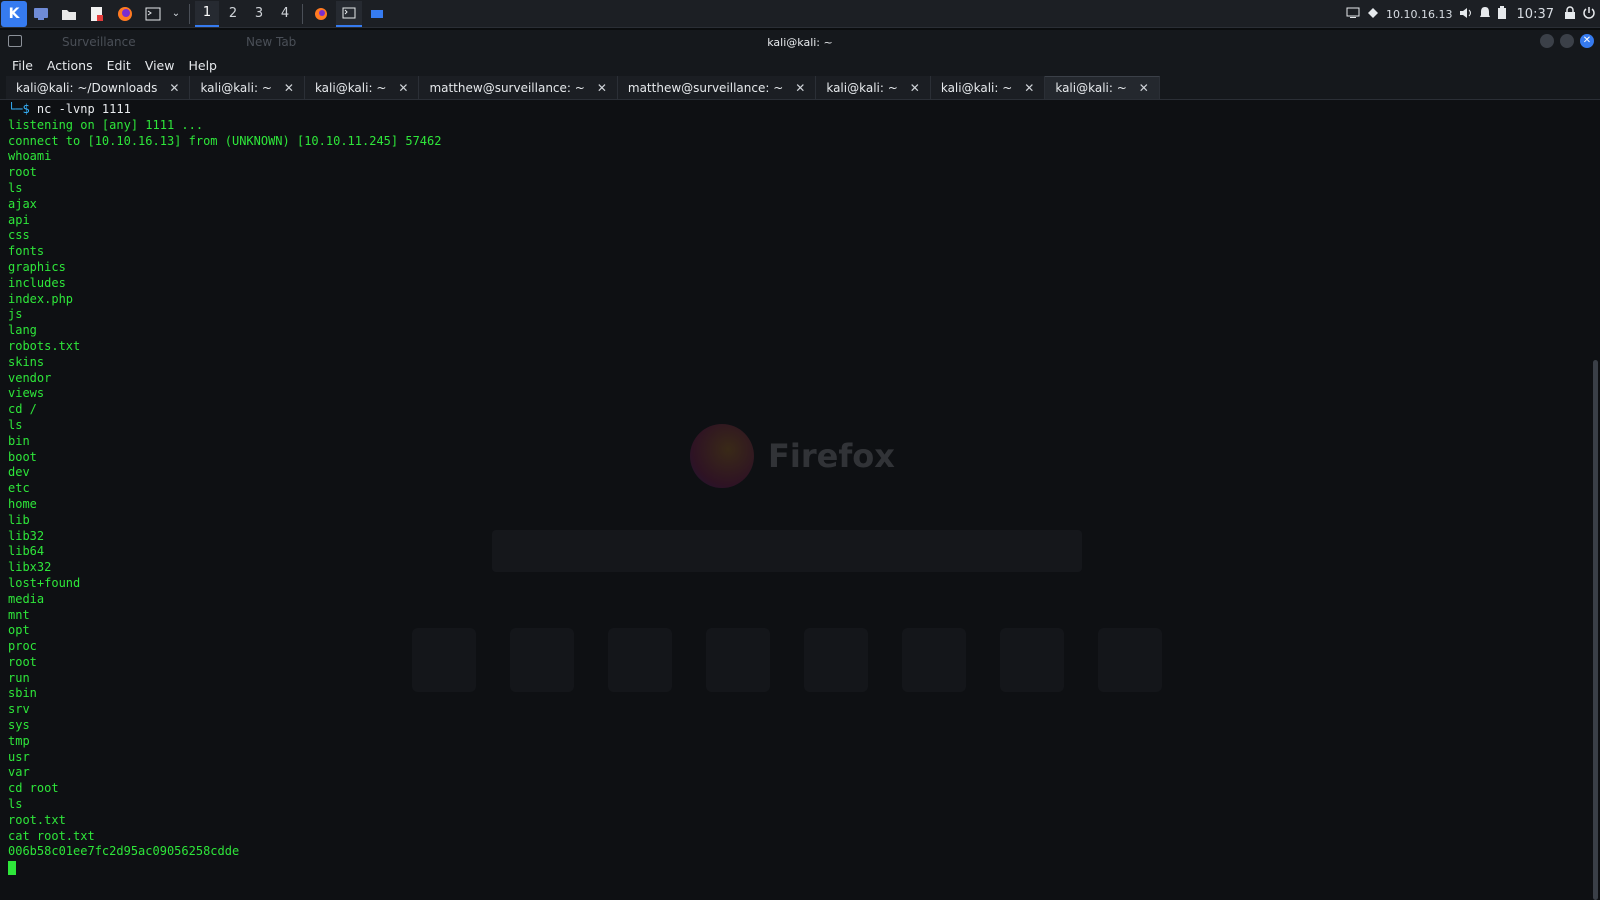 This screenshot has height=900, width=1600. What do you see at coordinates (119, 65) in the screenshot?
I see `menu-edit: Edit` at bounding box center [119, 65].